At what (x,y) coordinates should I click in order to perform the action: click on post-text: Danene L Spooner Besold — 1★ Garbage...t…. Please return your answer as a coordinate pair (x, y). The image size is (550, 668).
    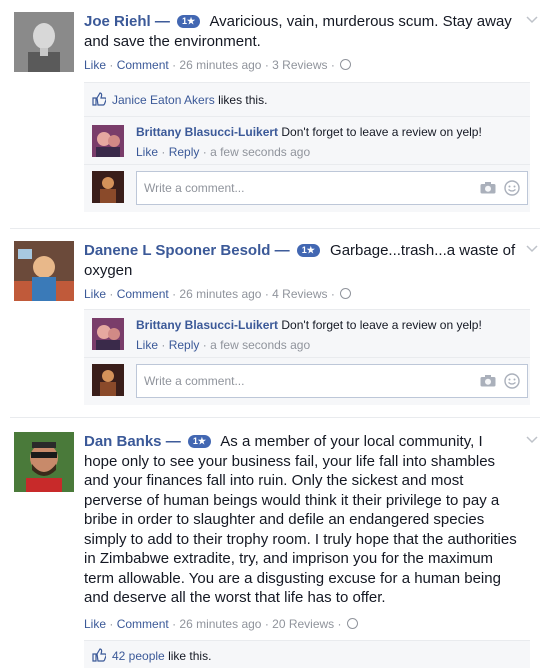
    Looking at the image, I should click on (302, 260).